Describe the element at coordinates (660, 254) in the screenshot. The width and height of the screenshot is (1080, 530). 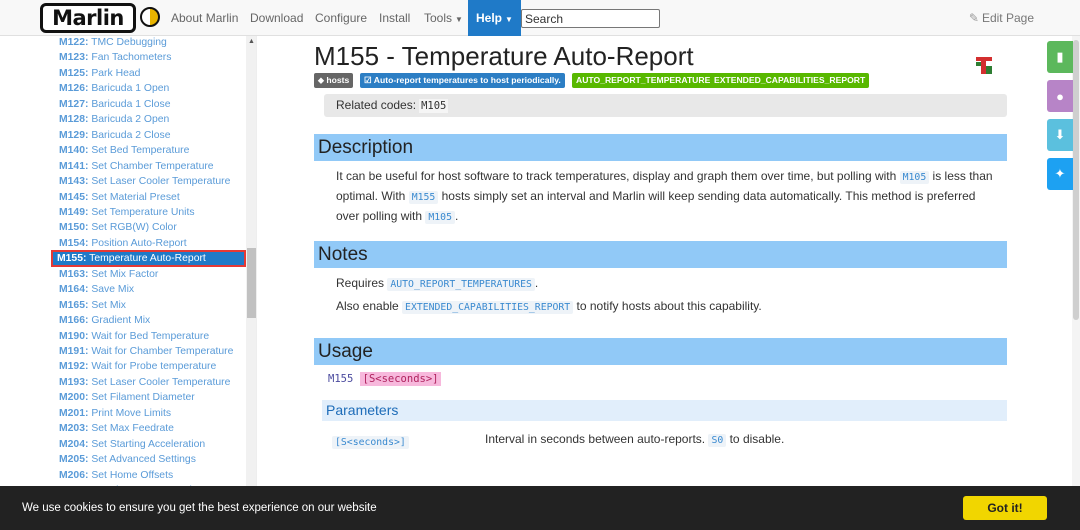
I see `section-heading-notes: Notes` at that location.